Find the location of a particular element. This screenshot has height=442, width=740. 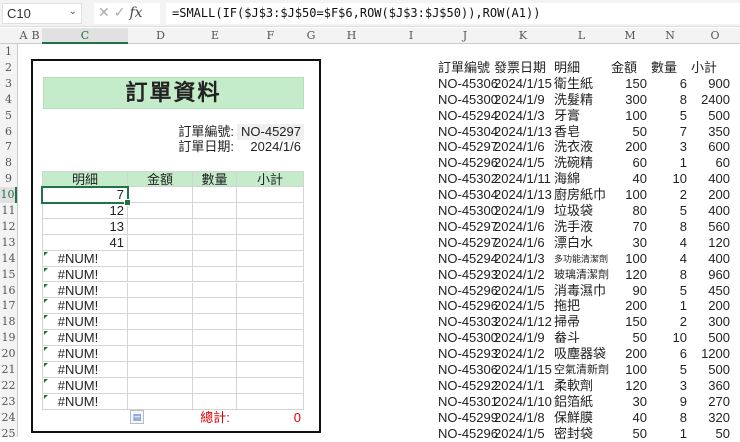

source-cell: 洗手液 is located at coordinates (581, 227).